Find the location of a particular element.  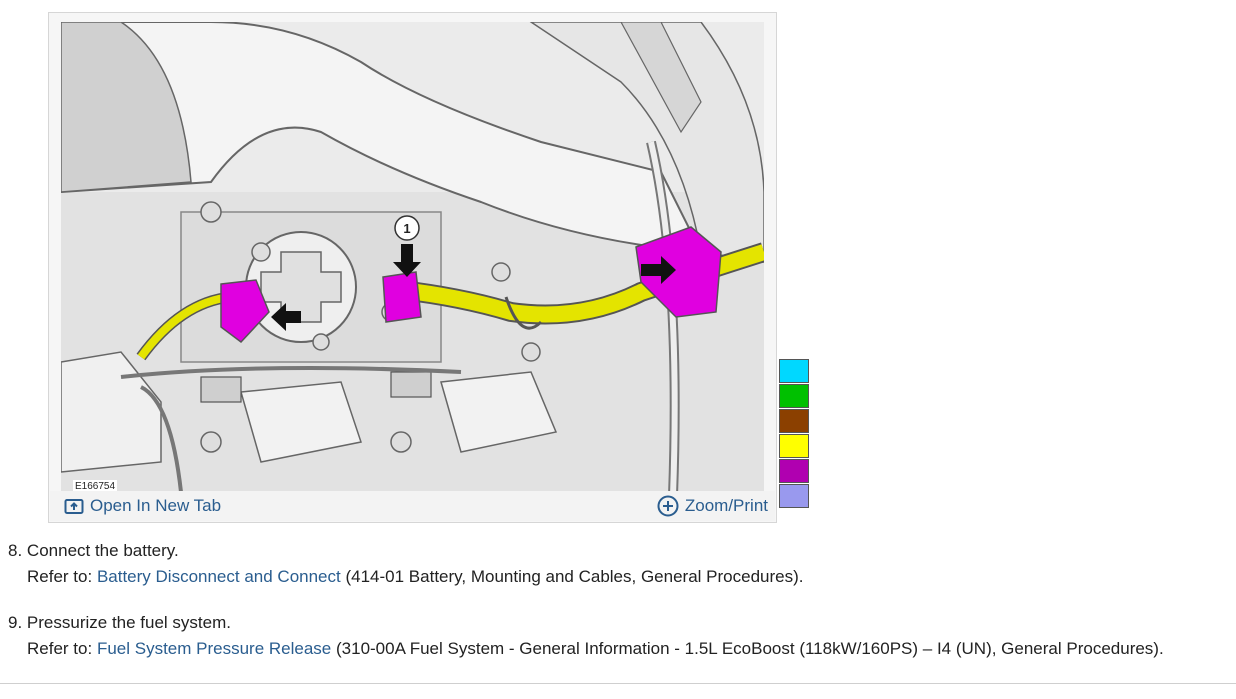

color-palette is located at coordinates (794, 434).